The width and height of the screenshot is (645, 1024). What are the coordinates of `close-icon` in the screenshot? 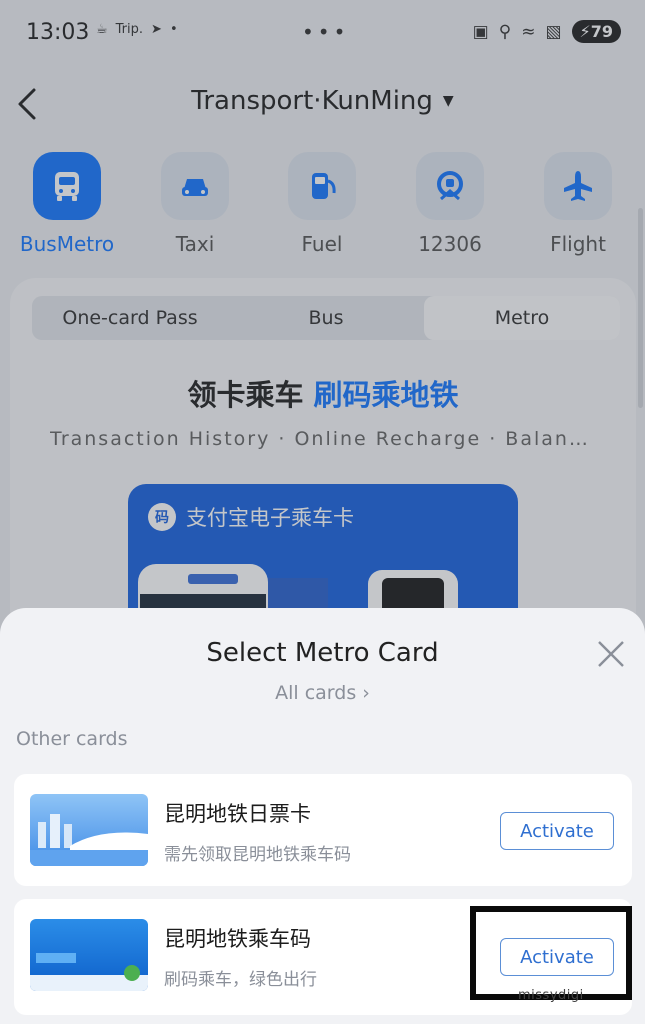 It's located at (611, 654).